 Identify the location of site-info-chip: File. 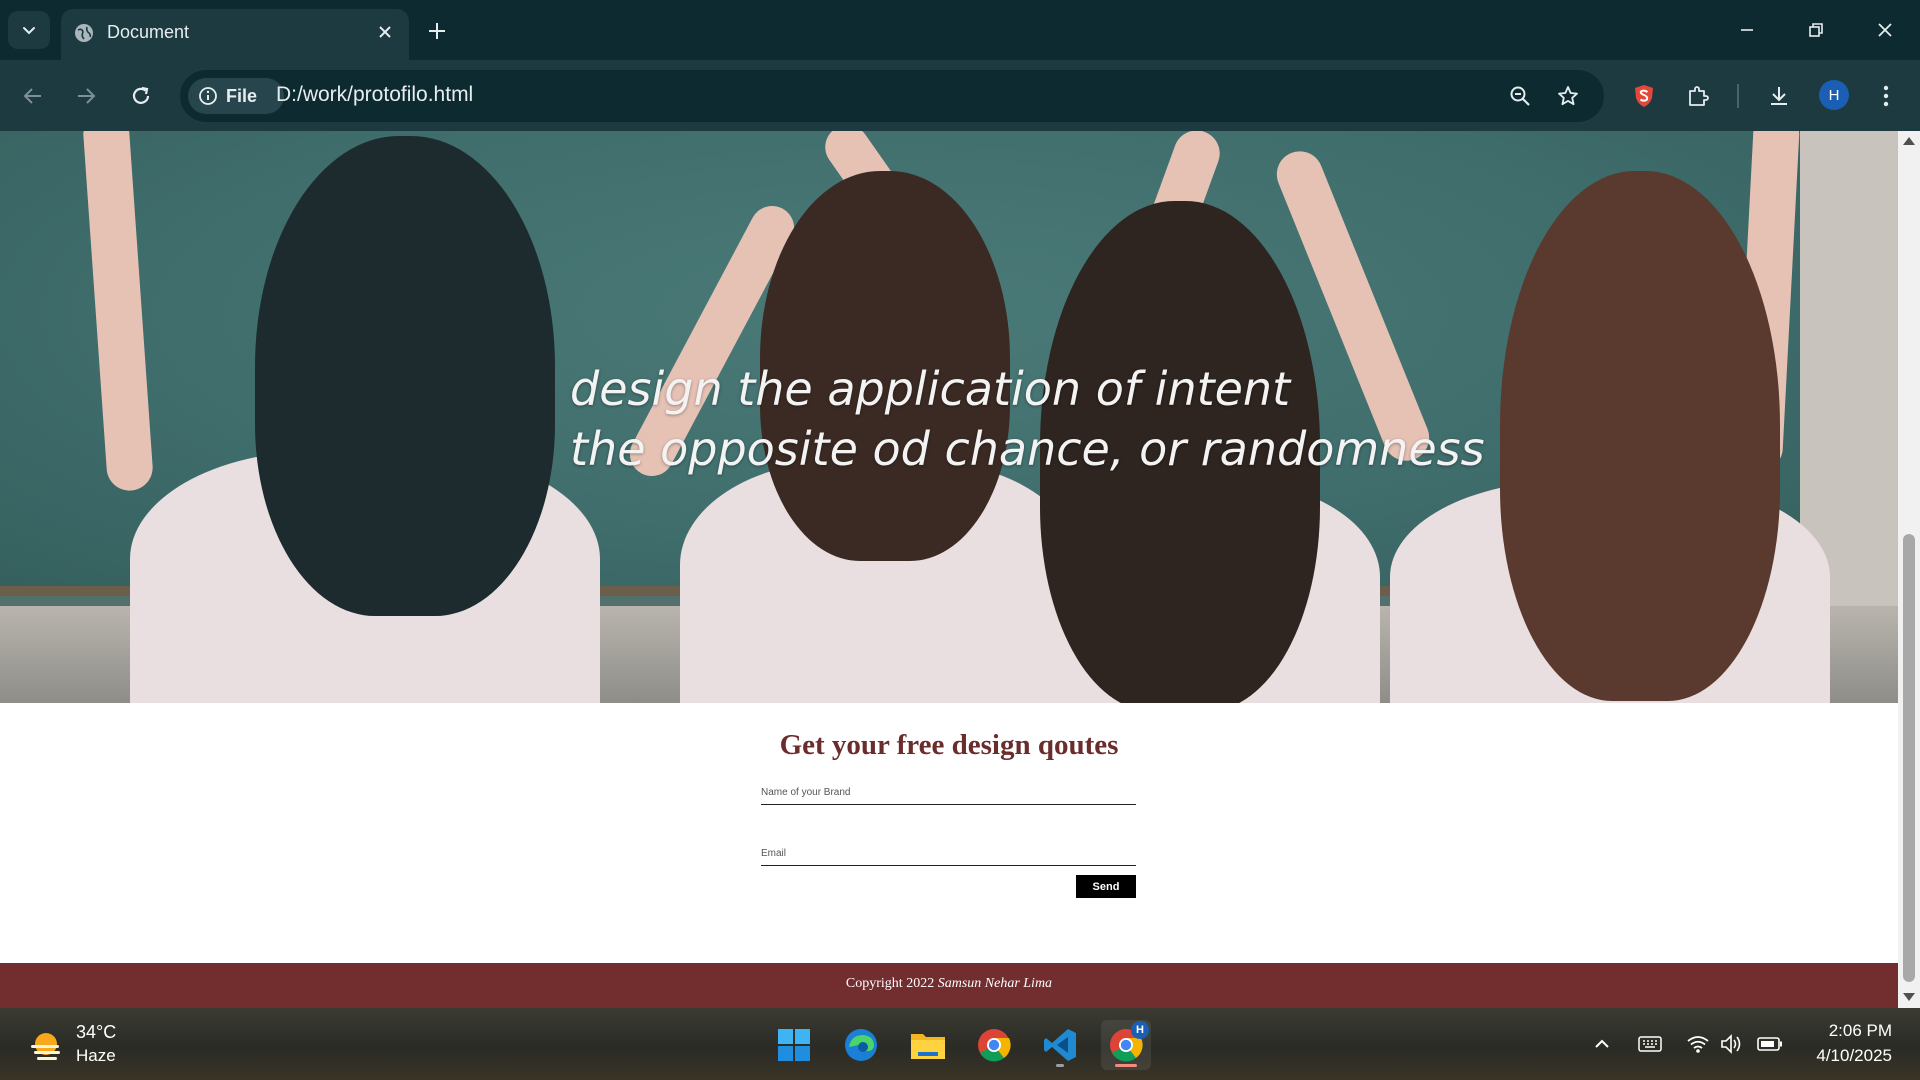
(236, 96).